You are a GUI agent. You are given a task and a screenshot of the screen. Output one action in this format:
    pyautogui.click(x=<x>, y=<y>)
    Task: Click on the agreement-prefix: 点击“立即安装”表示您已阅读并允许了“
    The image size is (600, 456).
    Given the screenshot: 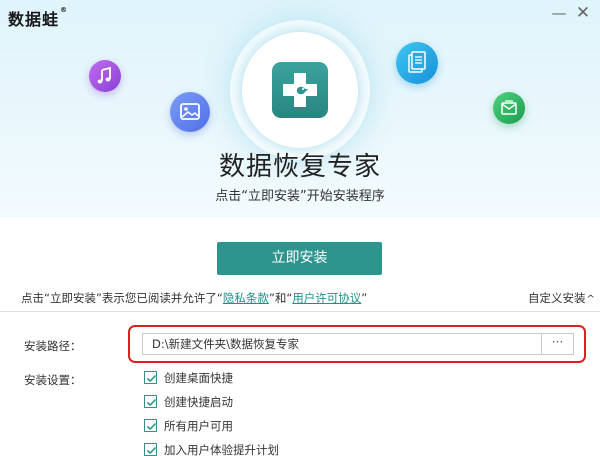 What is the action you would take?
    pyautogui.click(x=122, y=298)
    